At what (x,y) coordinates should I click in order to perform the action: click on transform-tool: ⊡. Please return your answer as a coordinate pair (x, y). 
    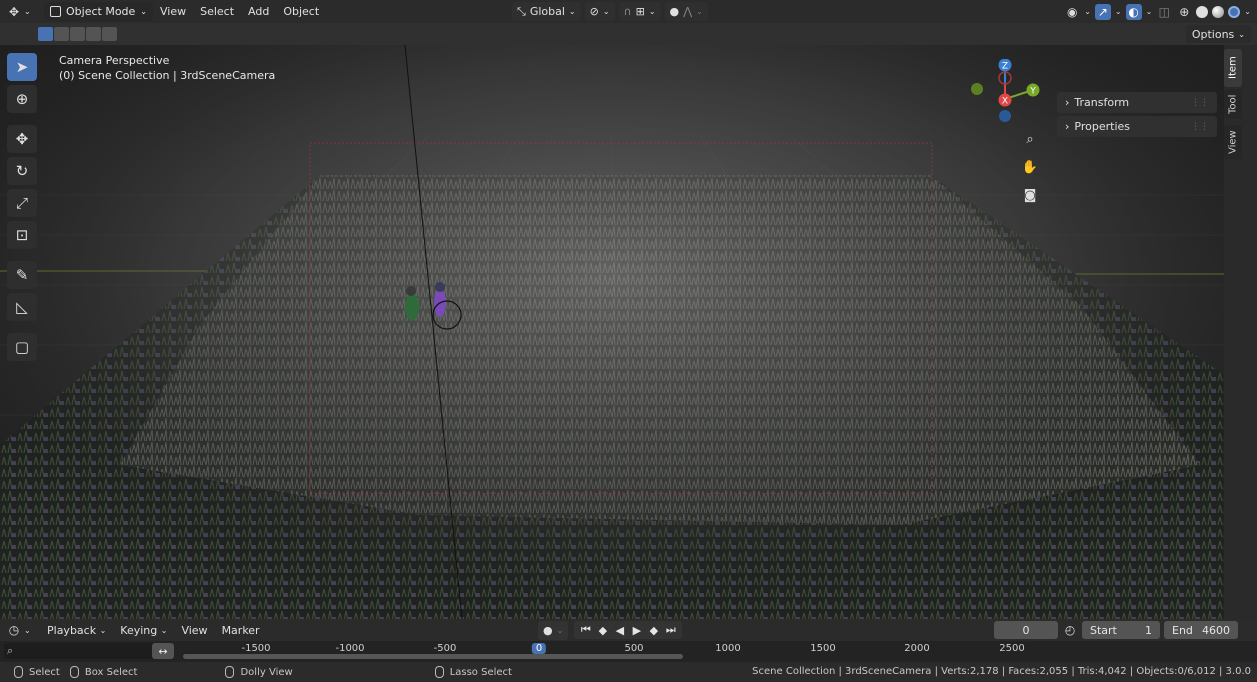
    Looking at the image, I should click on (22, 235).